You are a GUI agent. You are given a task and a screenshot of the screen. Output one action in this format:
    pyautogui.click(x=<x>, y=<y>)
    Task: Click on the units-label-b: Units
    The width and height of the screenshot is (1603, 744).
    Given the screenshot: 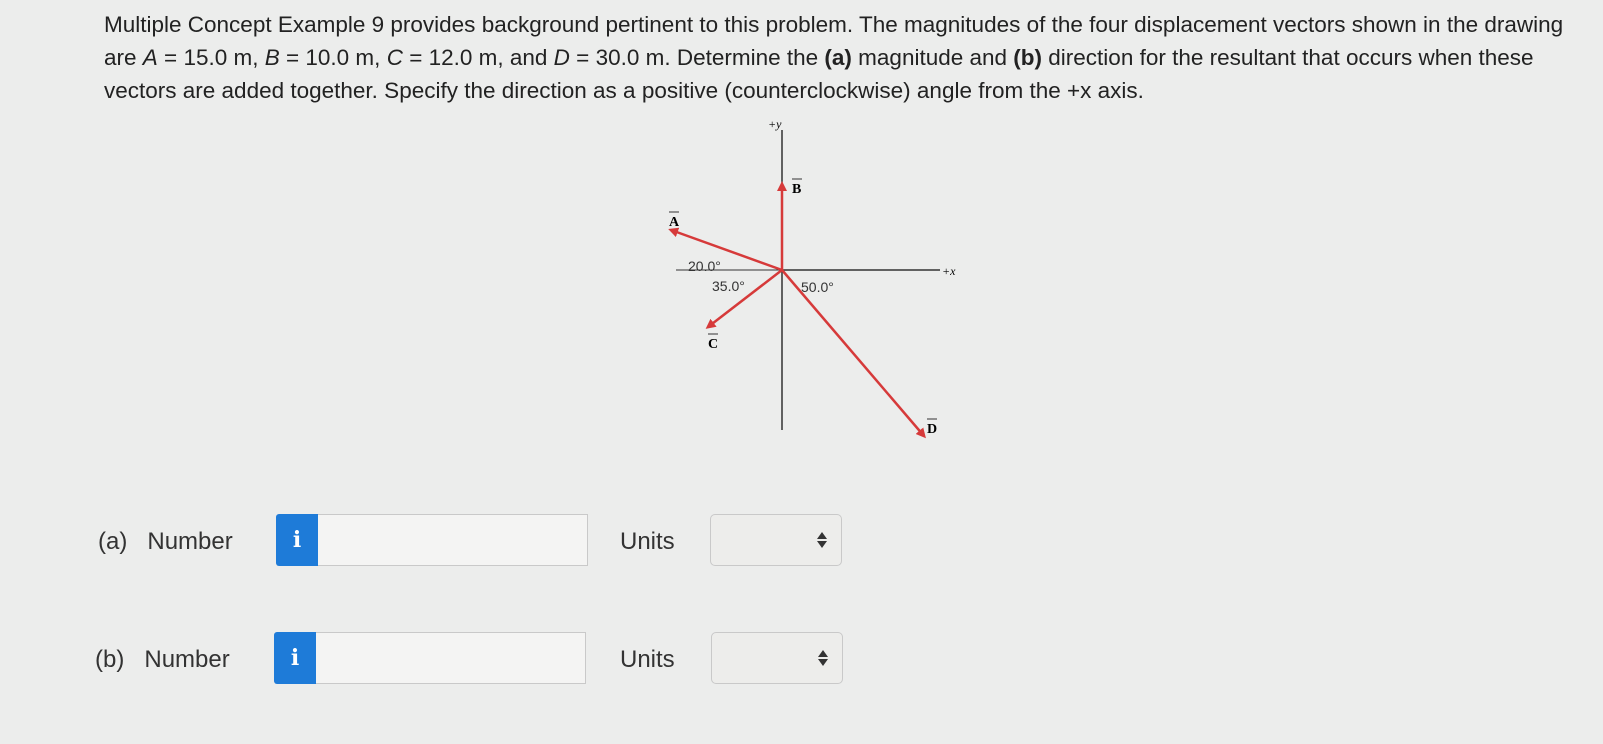 What is the action you would take?
    pyautogui.click(x=647, y=659)
    